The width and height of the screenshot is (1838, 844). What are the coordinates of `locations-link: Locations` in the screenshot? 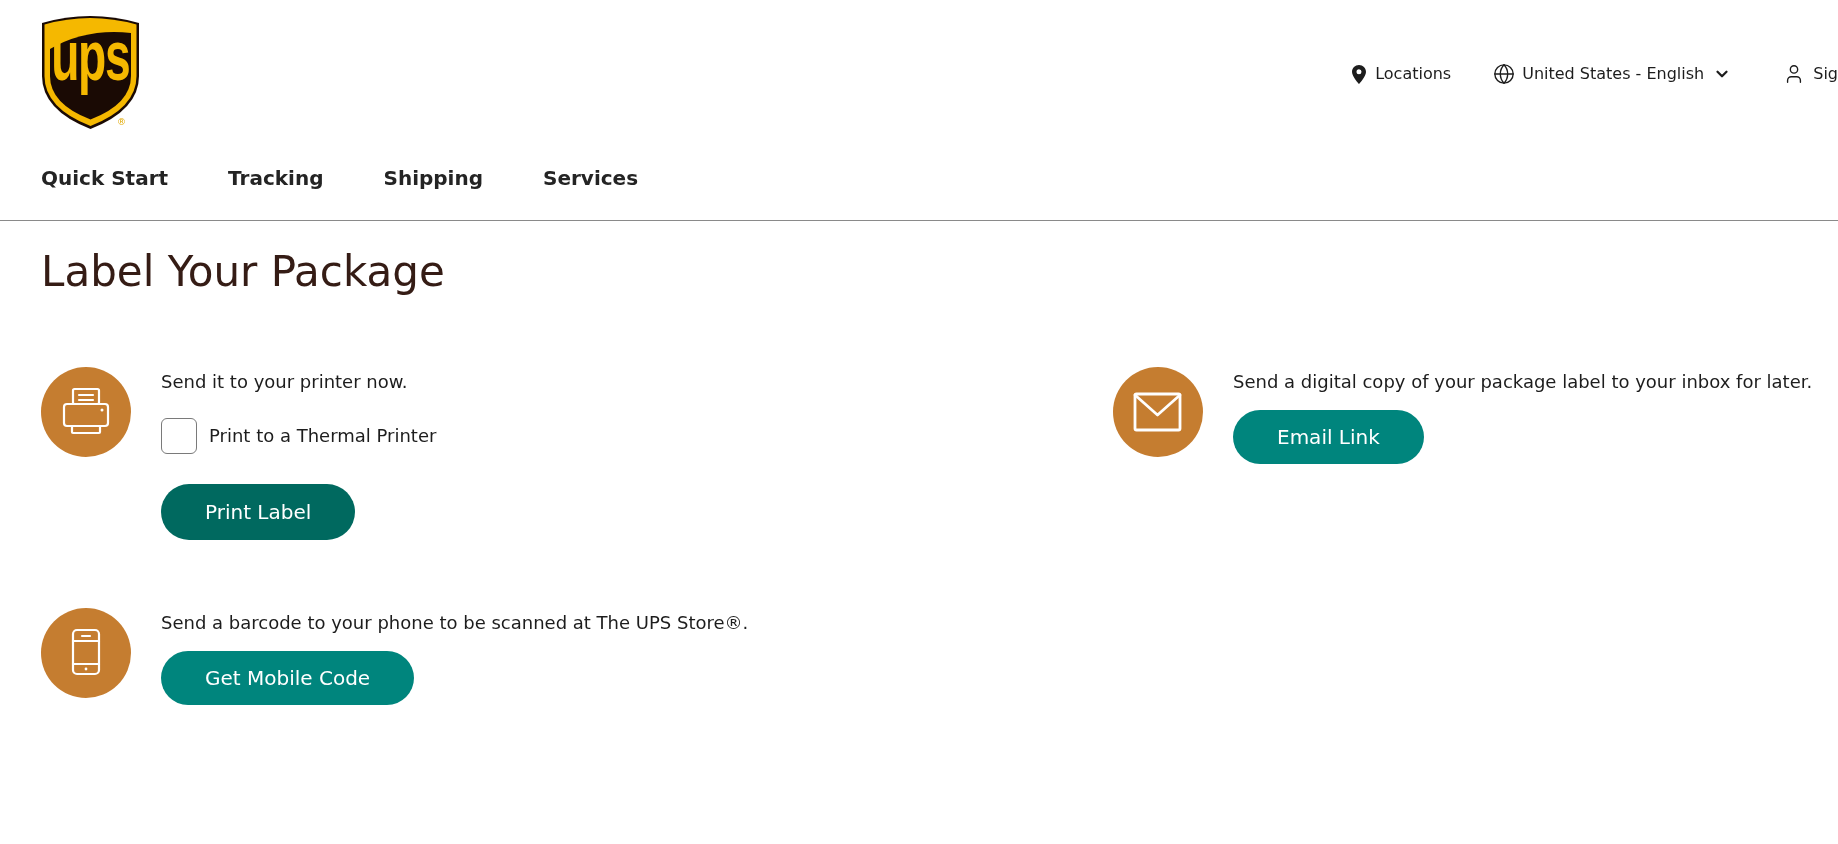 It's located at (1402, 74).